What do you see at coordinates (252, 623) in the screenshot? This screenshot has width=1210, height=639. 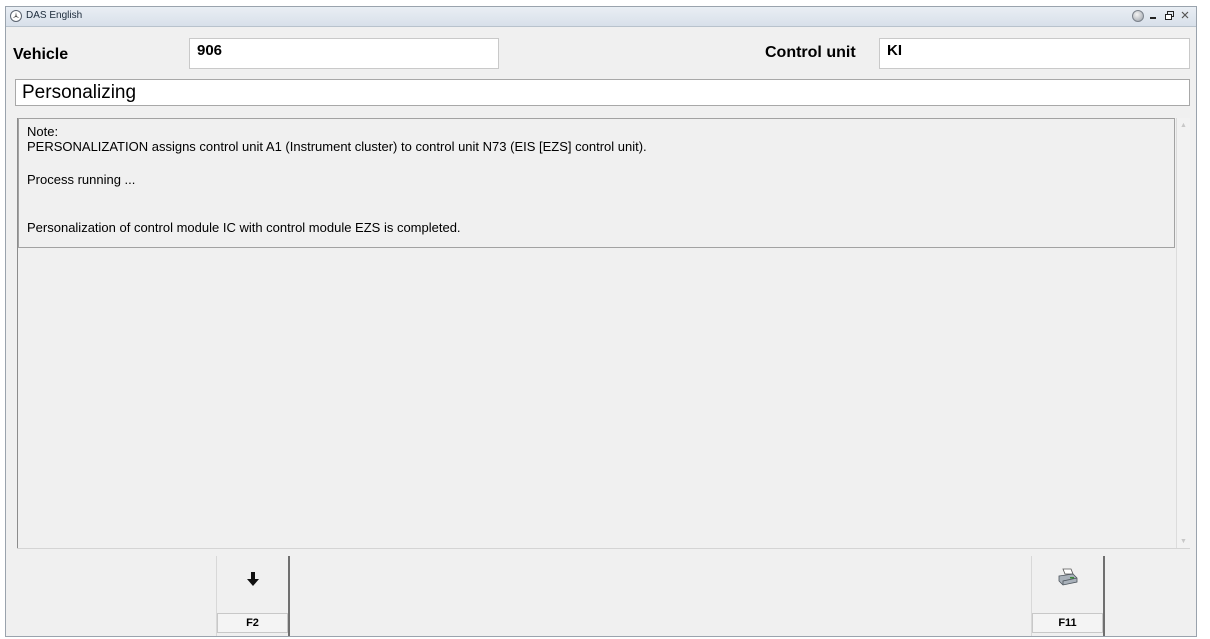 I see `f2-label: F2` at bounding box center [252, 623].